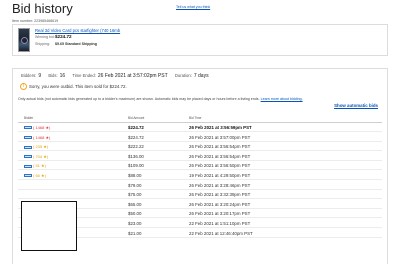 The image size is (400, 264). What do you see at coordinates (45, 37) in the screenshot?
I see `winning-bid-label: Winning bid:` at bounding box center [45, 37].